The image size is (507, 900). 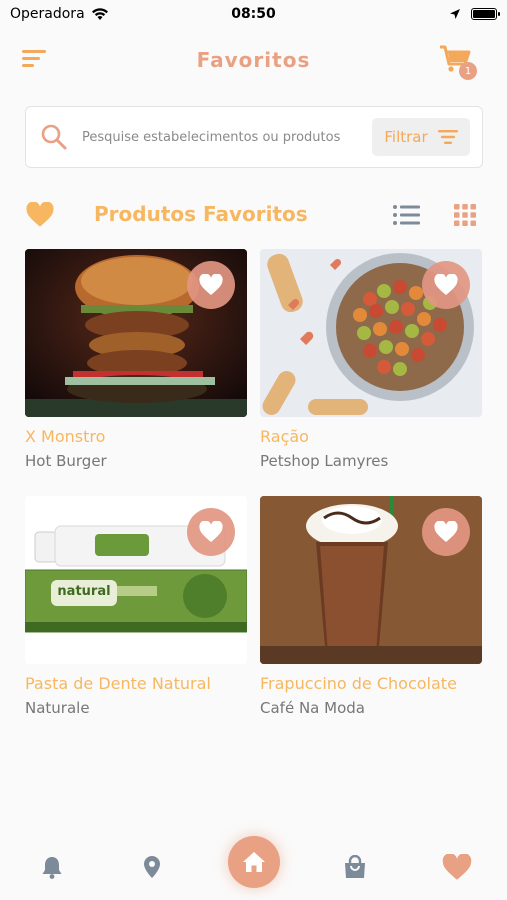 I want to click on product-card: Frapuccino de Chocolate Café Na Moda, so click(x=371, y=606).